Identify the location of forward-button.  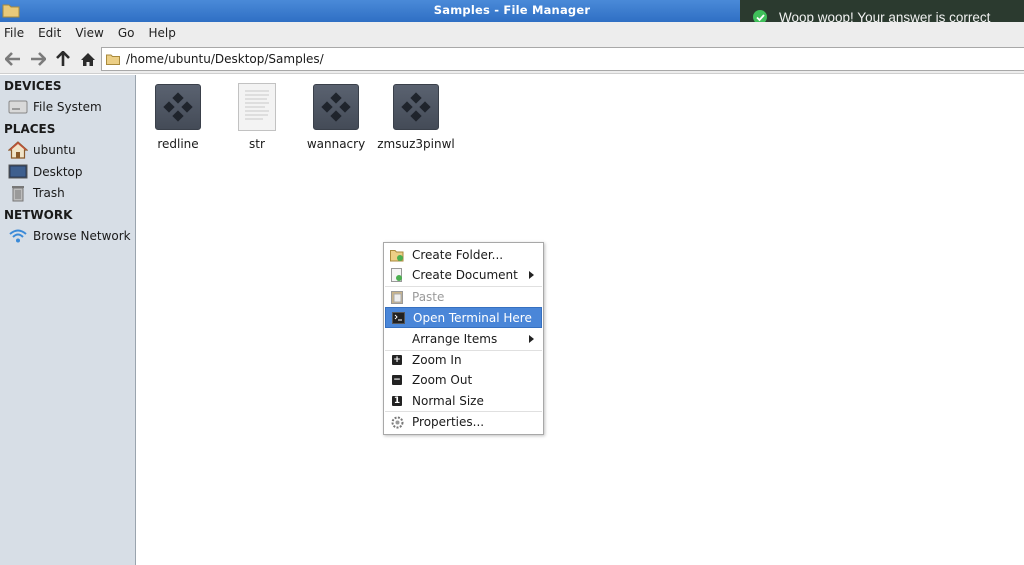
(38, 59).